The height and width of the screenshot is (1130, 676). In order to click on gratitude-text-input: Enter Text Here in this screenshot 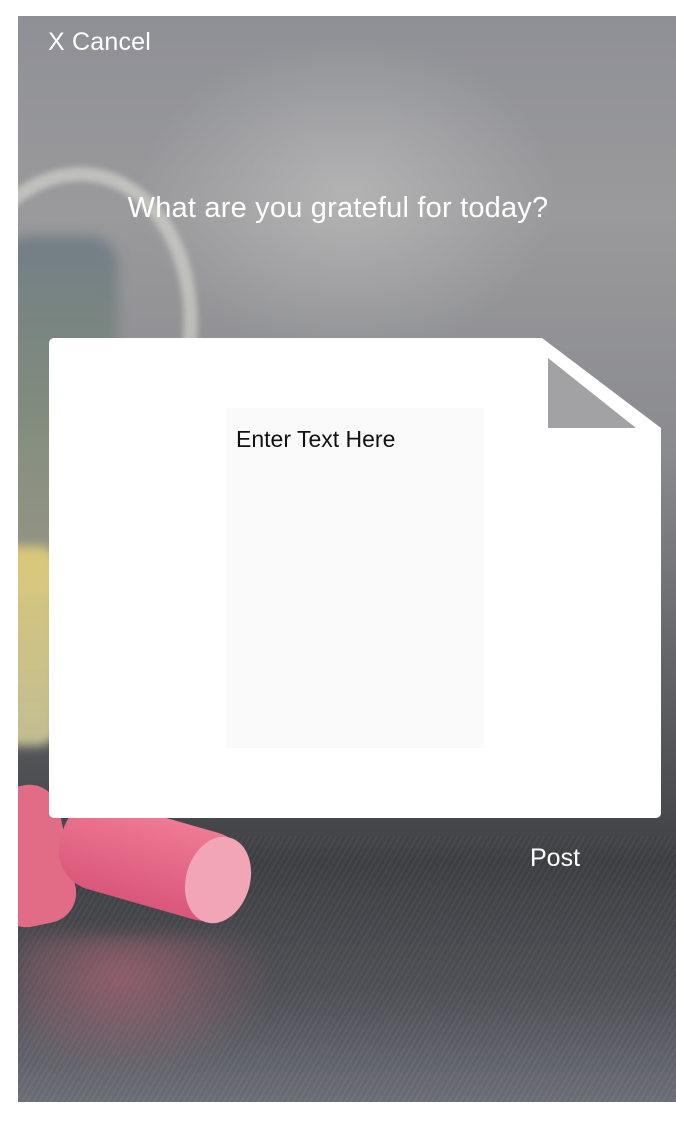, I will do `click(355, 578)`.